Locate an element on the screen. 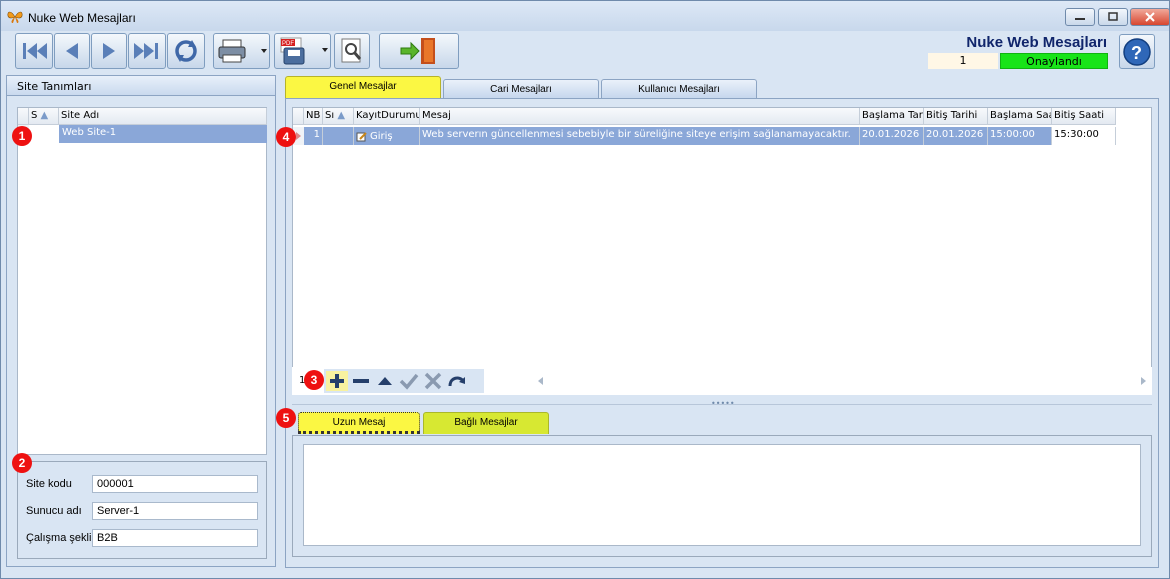 The height and width of the screenshot is (579, 1170). close-icon is located at coordinates (1150, 17).